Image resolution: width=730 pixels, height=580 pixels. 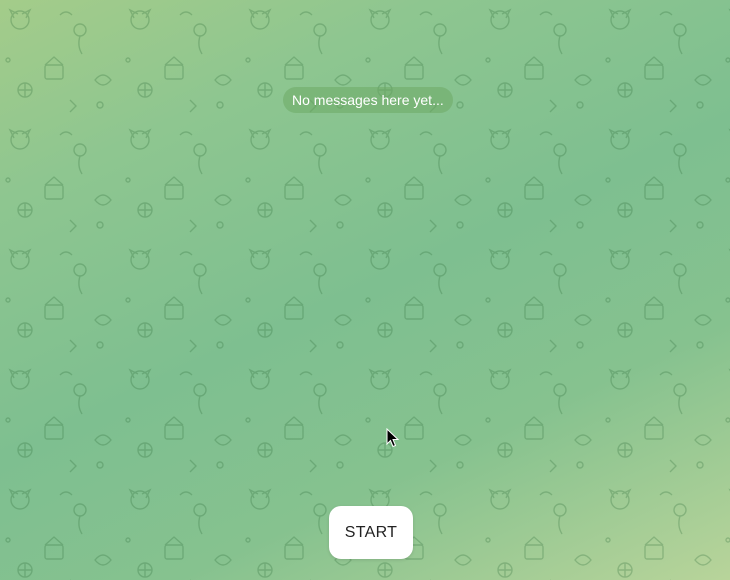 What do you see at coordinates (371, 532) in the screenshot?
I see `start-button: START` at bounding box center [371, 532].